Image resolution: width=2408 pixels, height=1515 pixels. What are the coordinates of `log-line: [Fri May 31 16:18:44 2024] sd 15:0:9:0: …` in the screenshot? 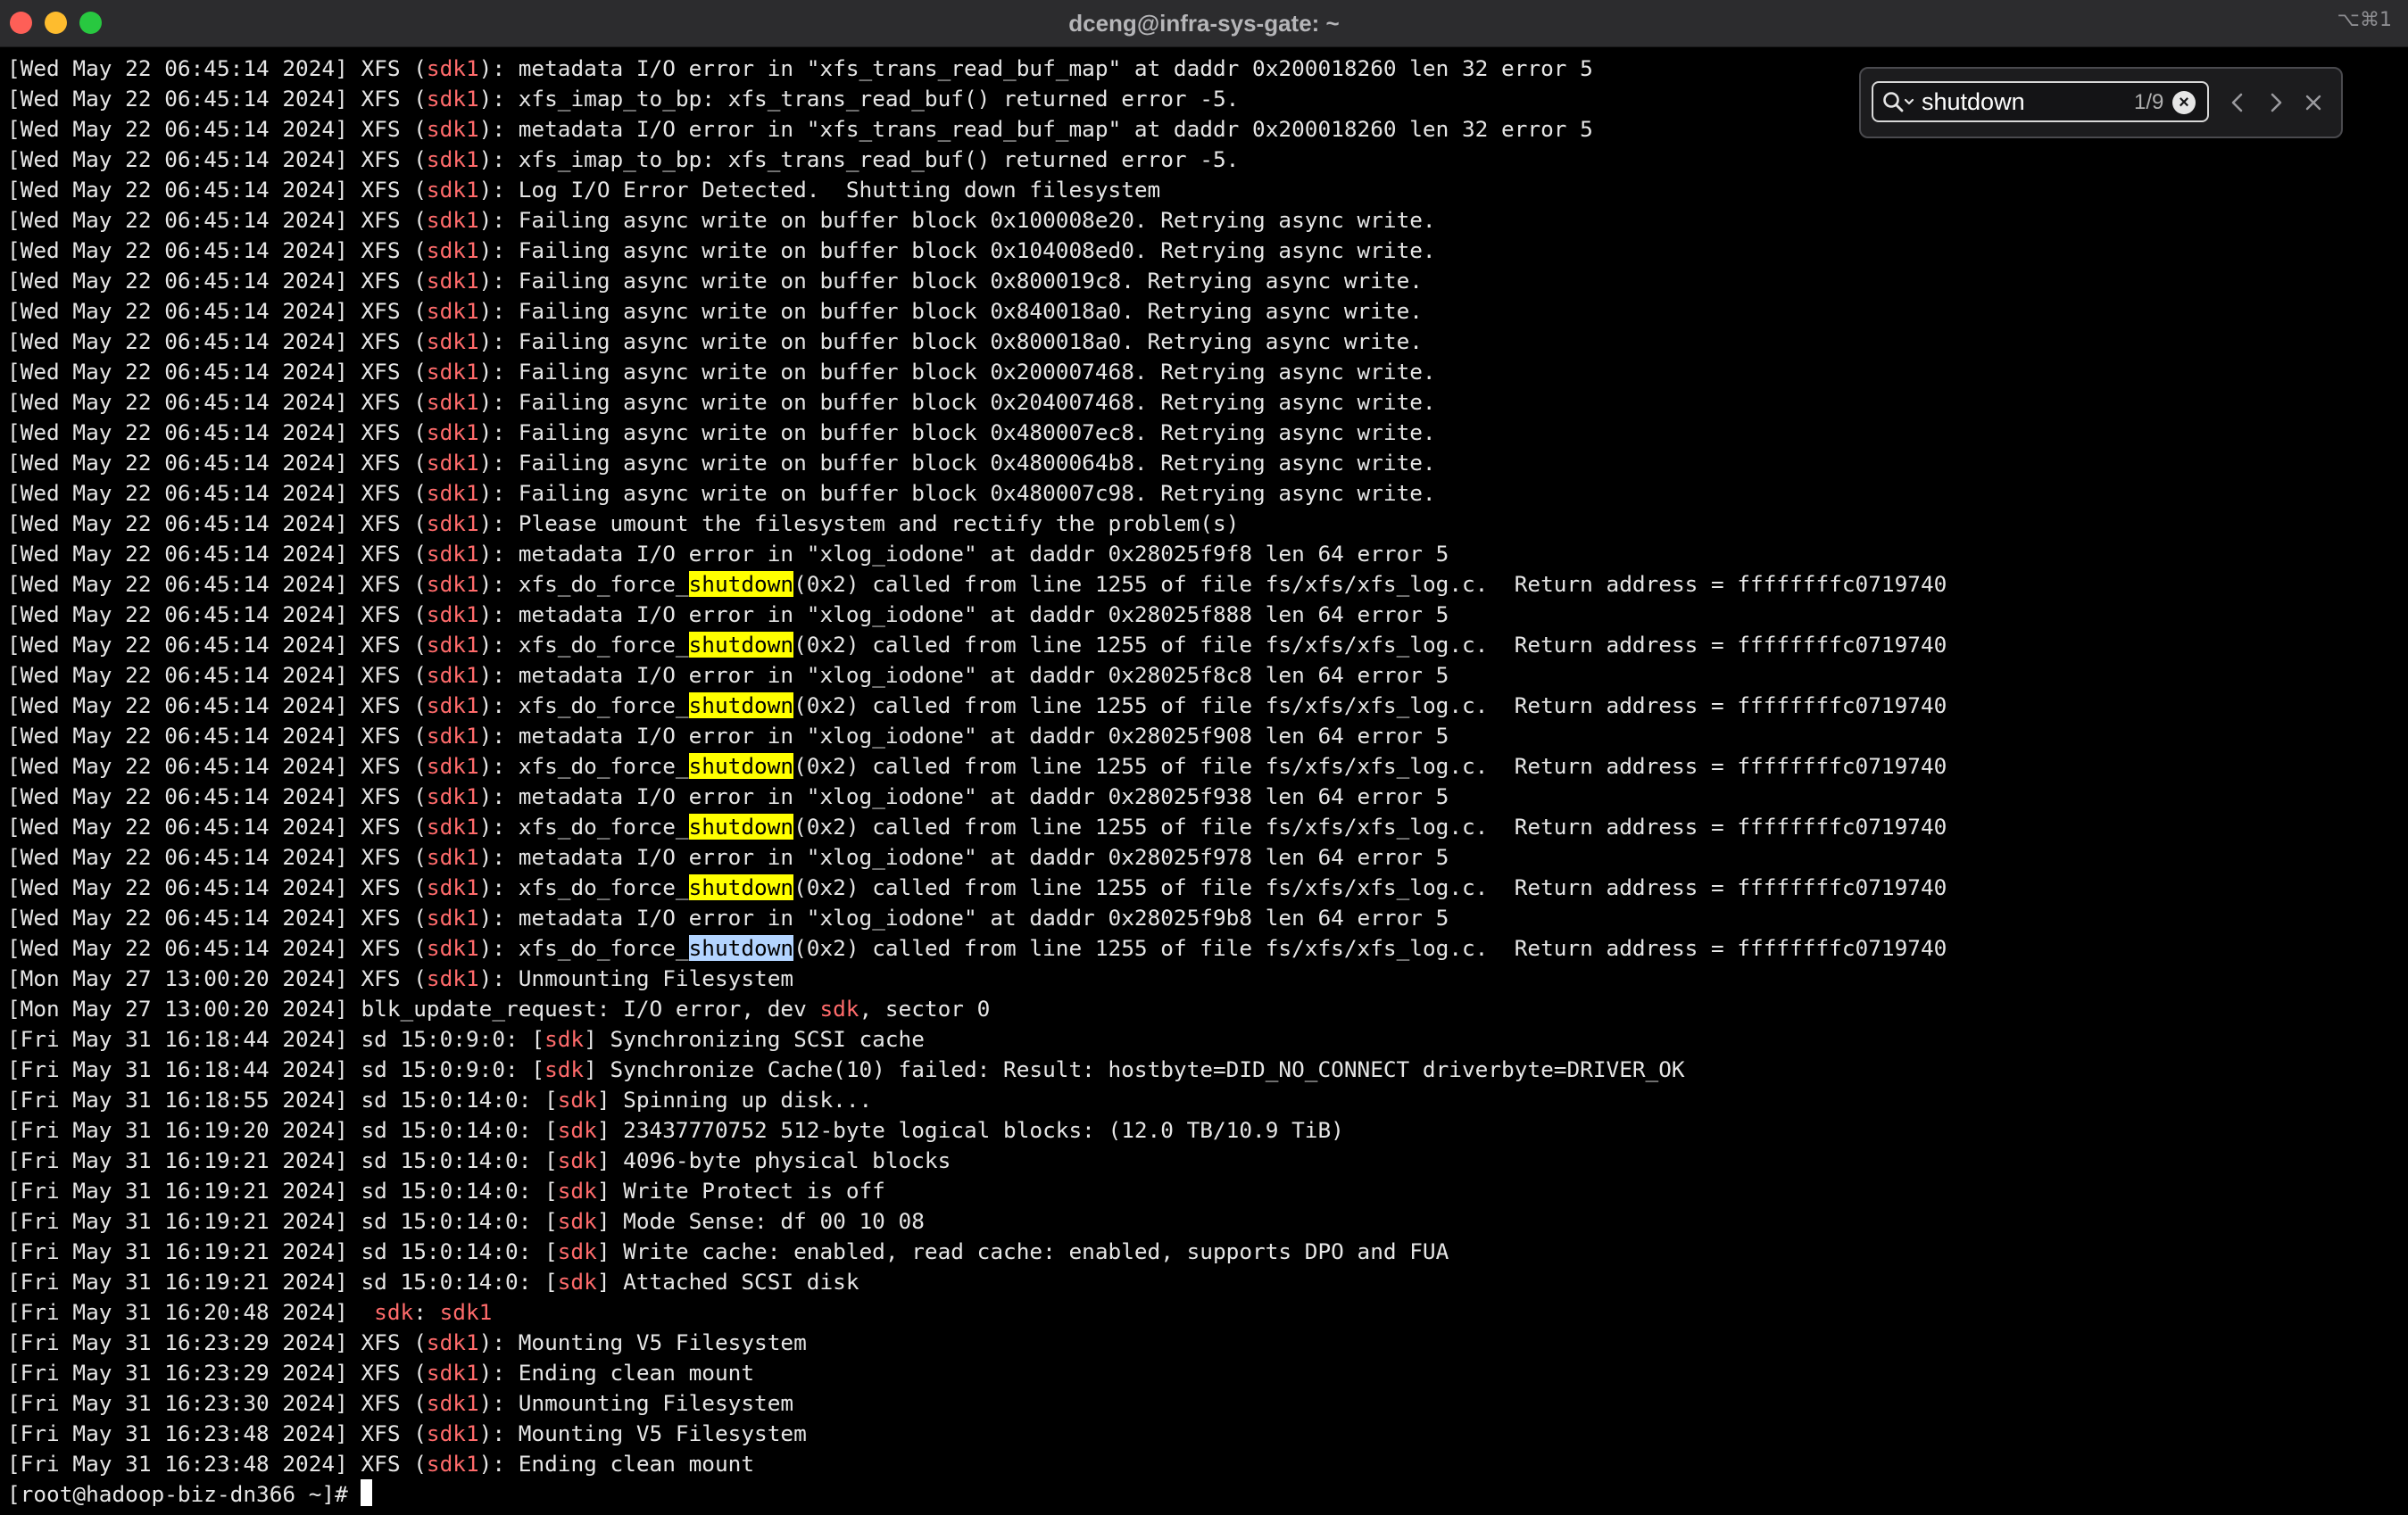 It's located at (1203, 1040).